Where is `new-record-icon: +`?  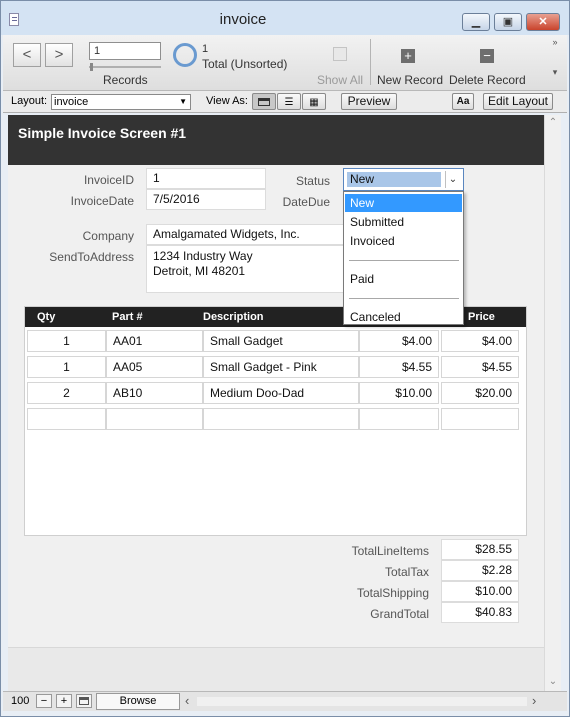
new-record-icon: + is located at coordinates (408, 56).